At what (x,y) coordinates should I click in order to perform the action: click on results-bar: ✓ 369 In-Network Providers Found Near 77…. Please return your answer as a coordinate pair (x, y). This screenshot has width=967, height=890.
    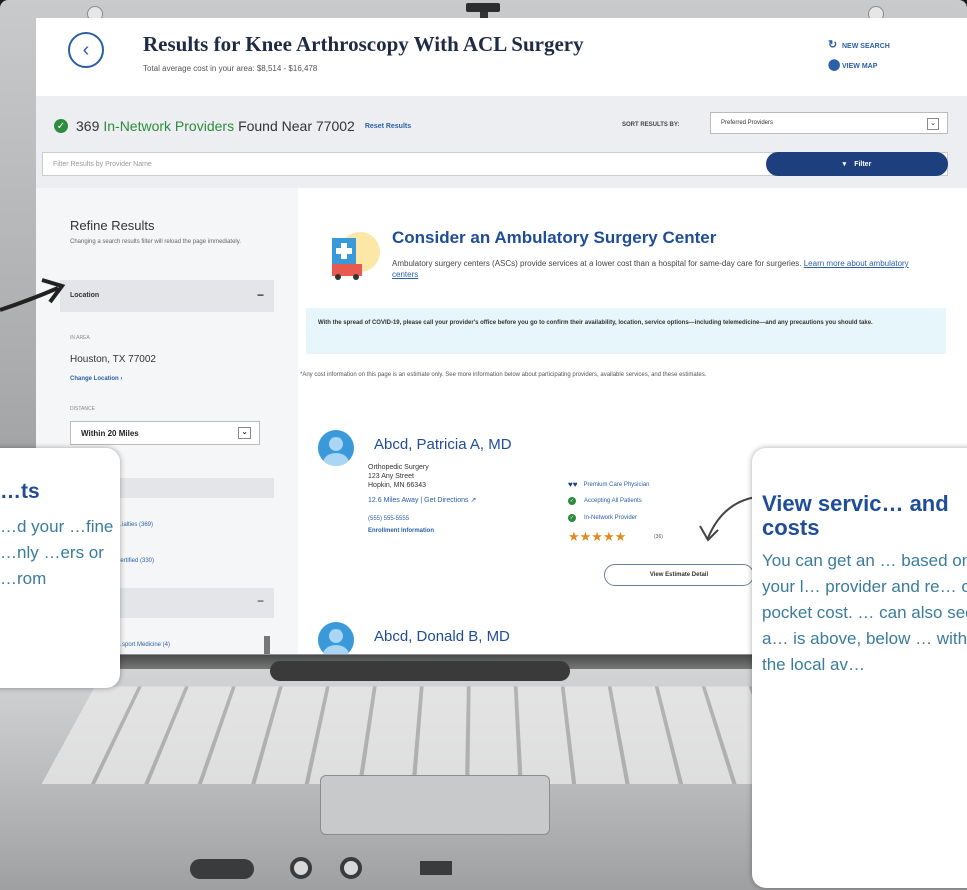
    Looking at the image, I should click on (501, 142).